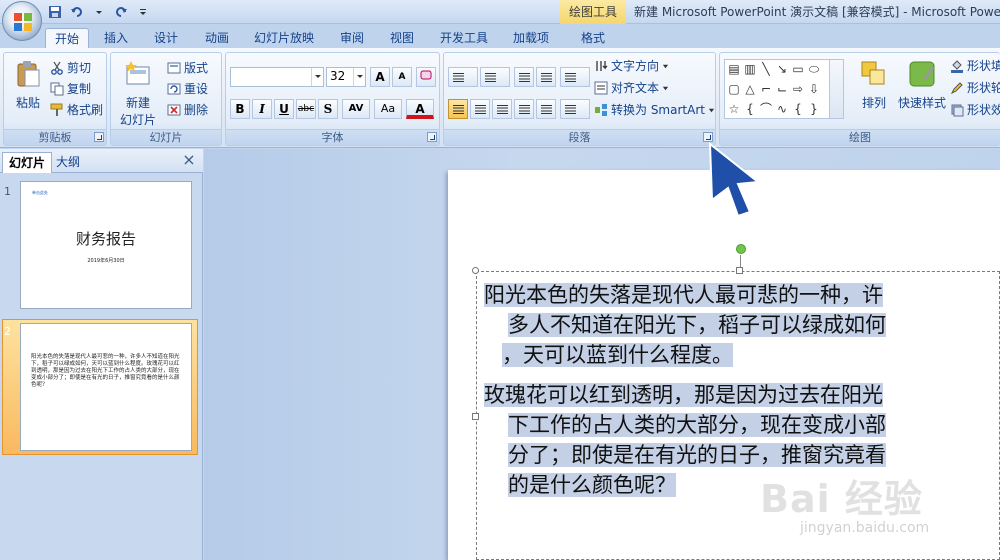 The image size is (1000, 560). Describe the element at coordinates (432, 137) in the screenshot. I see `font-dialog-launcher` at that location.